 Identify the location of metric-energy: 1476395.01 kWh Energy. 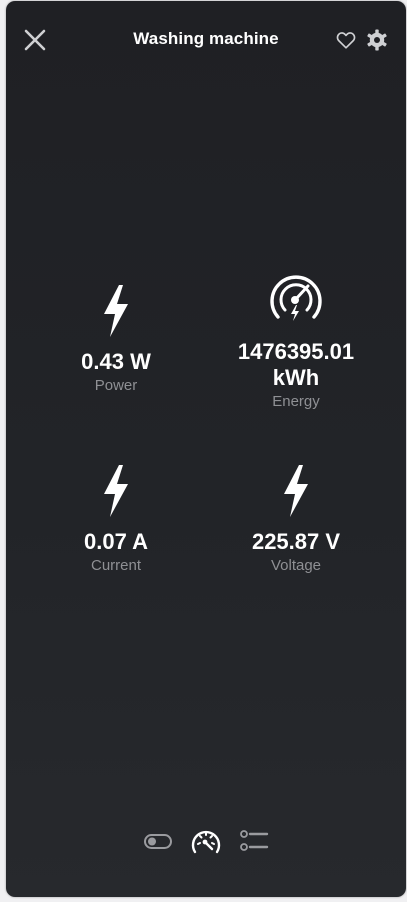
(296, 341).